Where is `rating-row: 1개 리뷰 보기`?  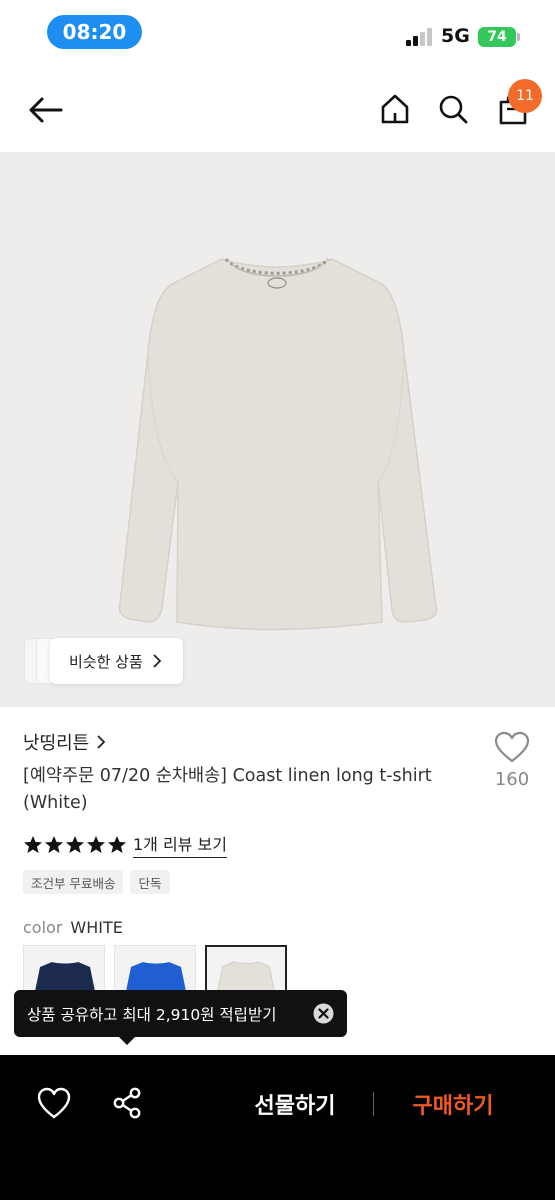
rating-row: 1개 리뷰 보기 is located at coordinates (125, 844).